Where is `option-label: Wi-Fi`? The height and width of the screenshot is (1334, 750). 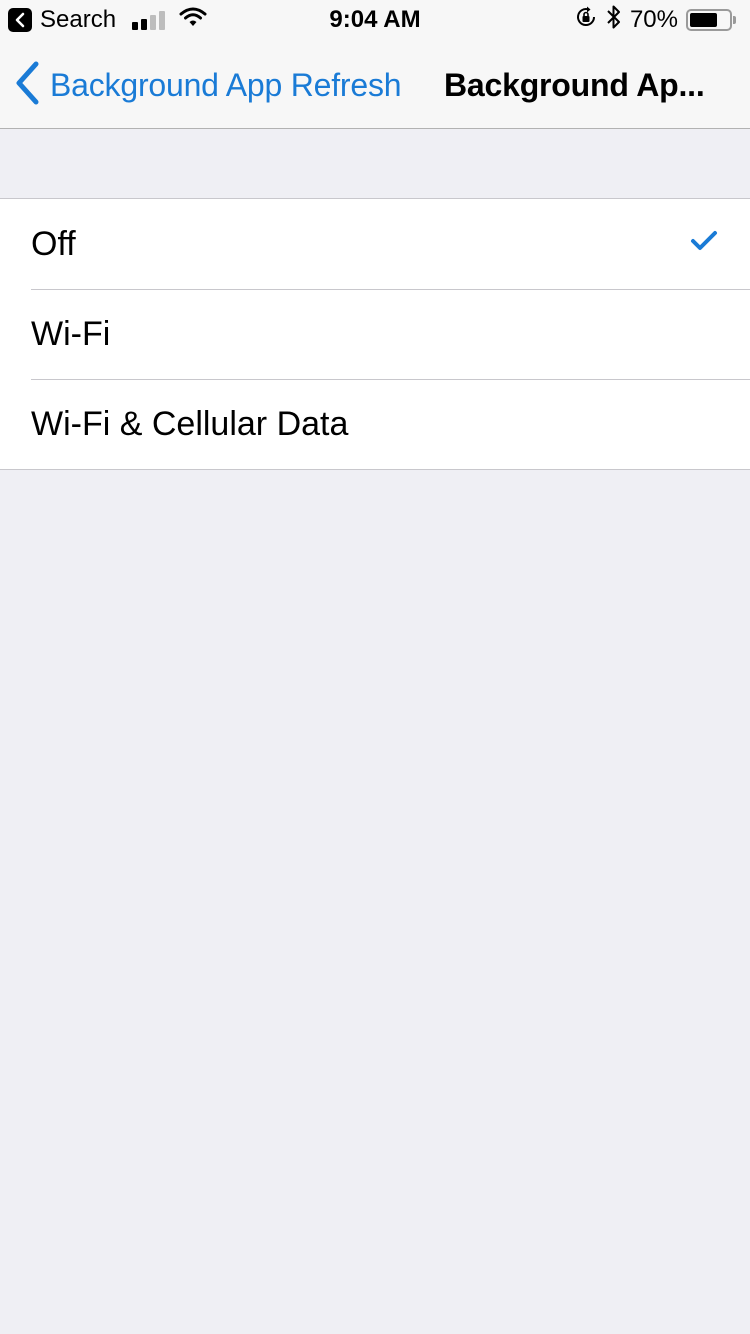 option-label: Wi-Fi is located at coordinates (71, 333).